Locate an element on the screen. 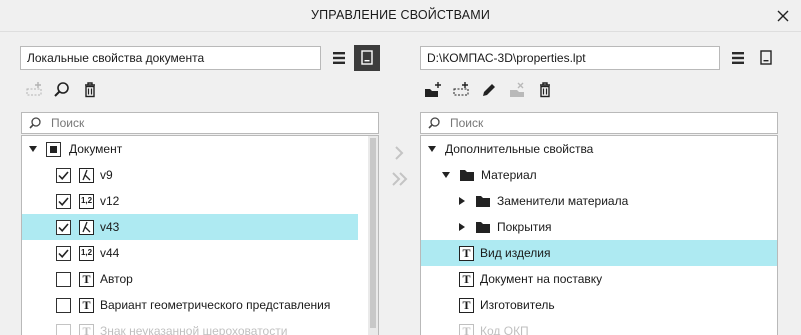 The image size is (801, 335). find-button is located at coordinates (62, 90).